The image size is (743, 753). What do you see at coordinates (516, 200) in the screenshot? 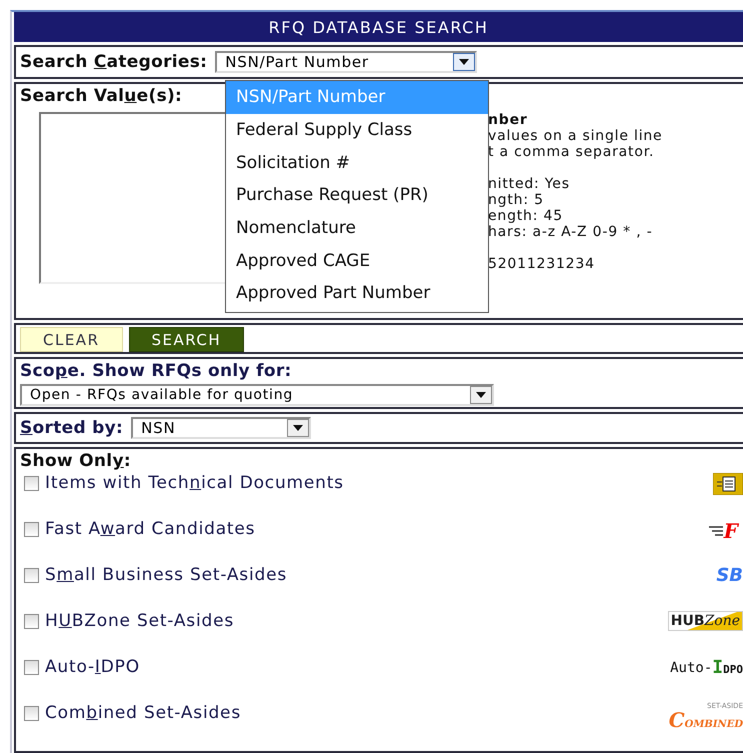
I see `help-rule: ngth: 5` at bounding box center [516, 200].